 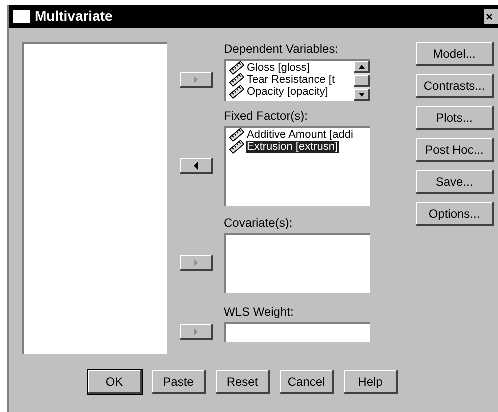 What do you see at coordinates (293, 147) in the screenshot?
I see `variable-item: Extrusion [extrusn]` at bounding box center [293, 147].